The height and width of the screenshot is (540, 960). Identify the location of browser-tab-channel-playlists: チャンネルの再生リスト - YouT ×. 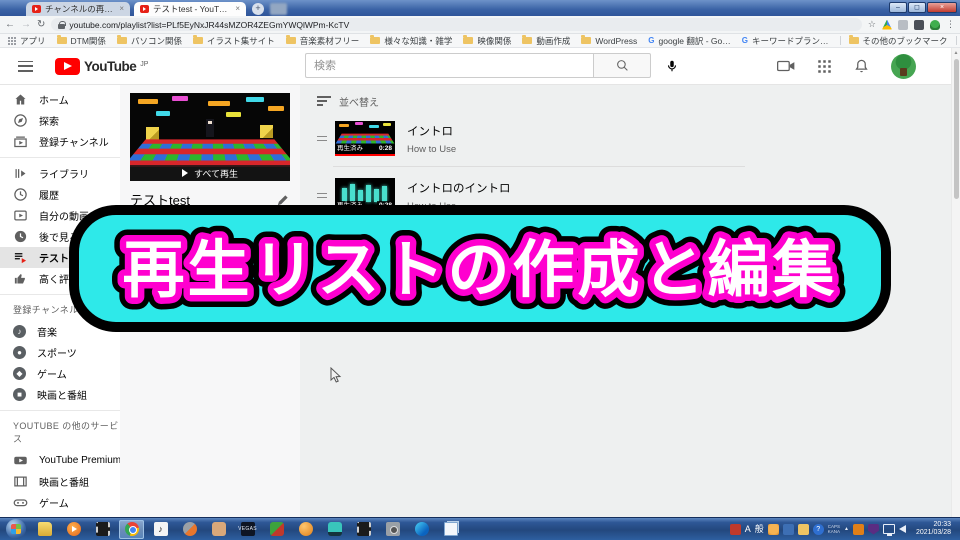
(78, 9).